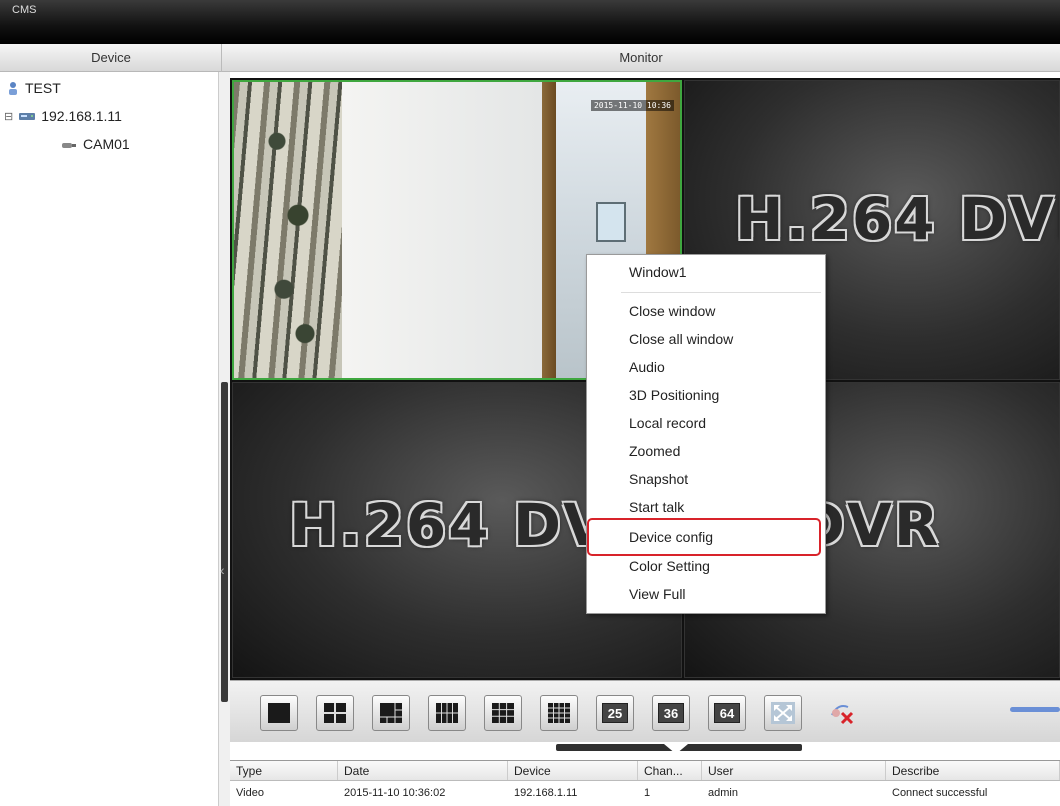 The image size is (1060, 806). I want to click on tree-node-device: ⊟ 192.168.1.11, so click(63, 116).